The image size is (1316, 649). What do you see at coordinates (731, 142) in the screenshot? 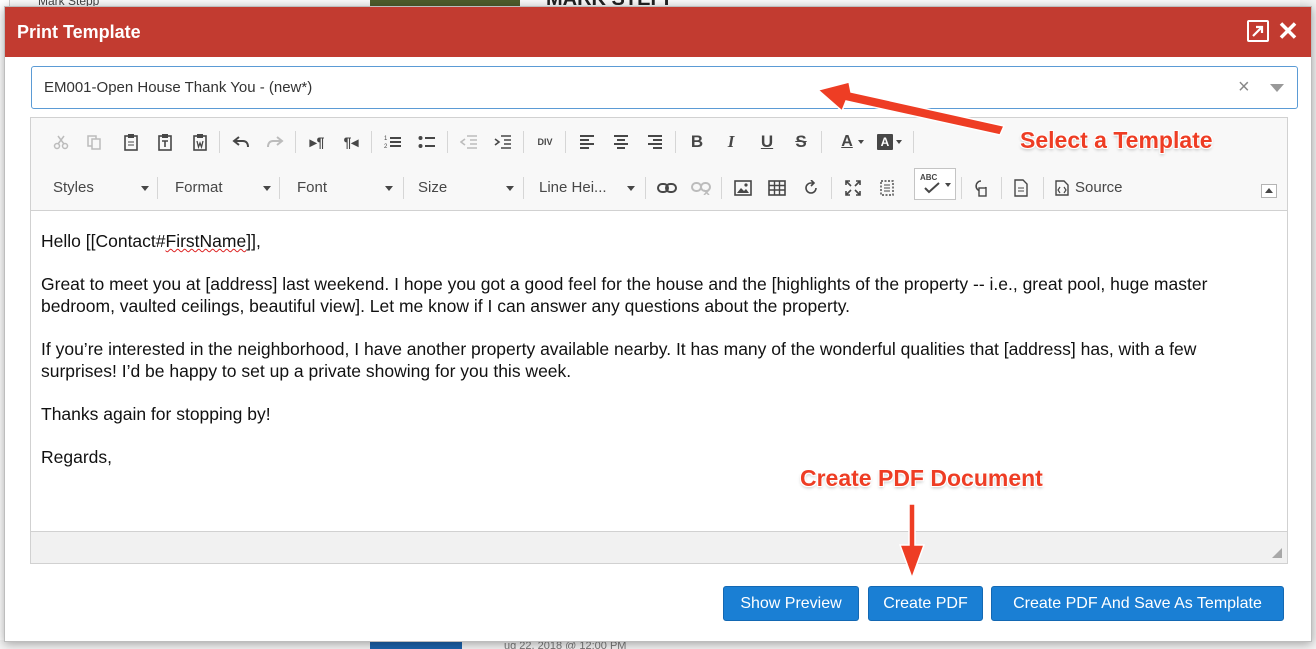
I see `italic-icon: I` at bounding box center [731, 142].